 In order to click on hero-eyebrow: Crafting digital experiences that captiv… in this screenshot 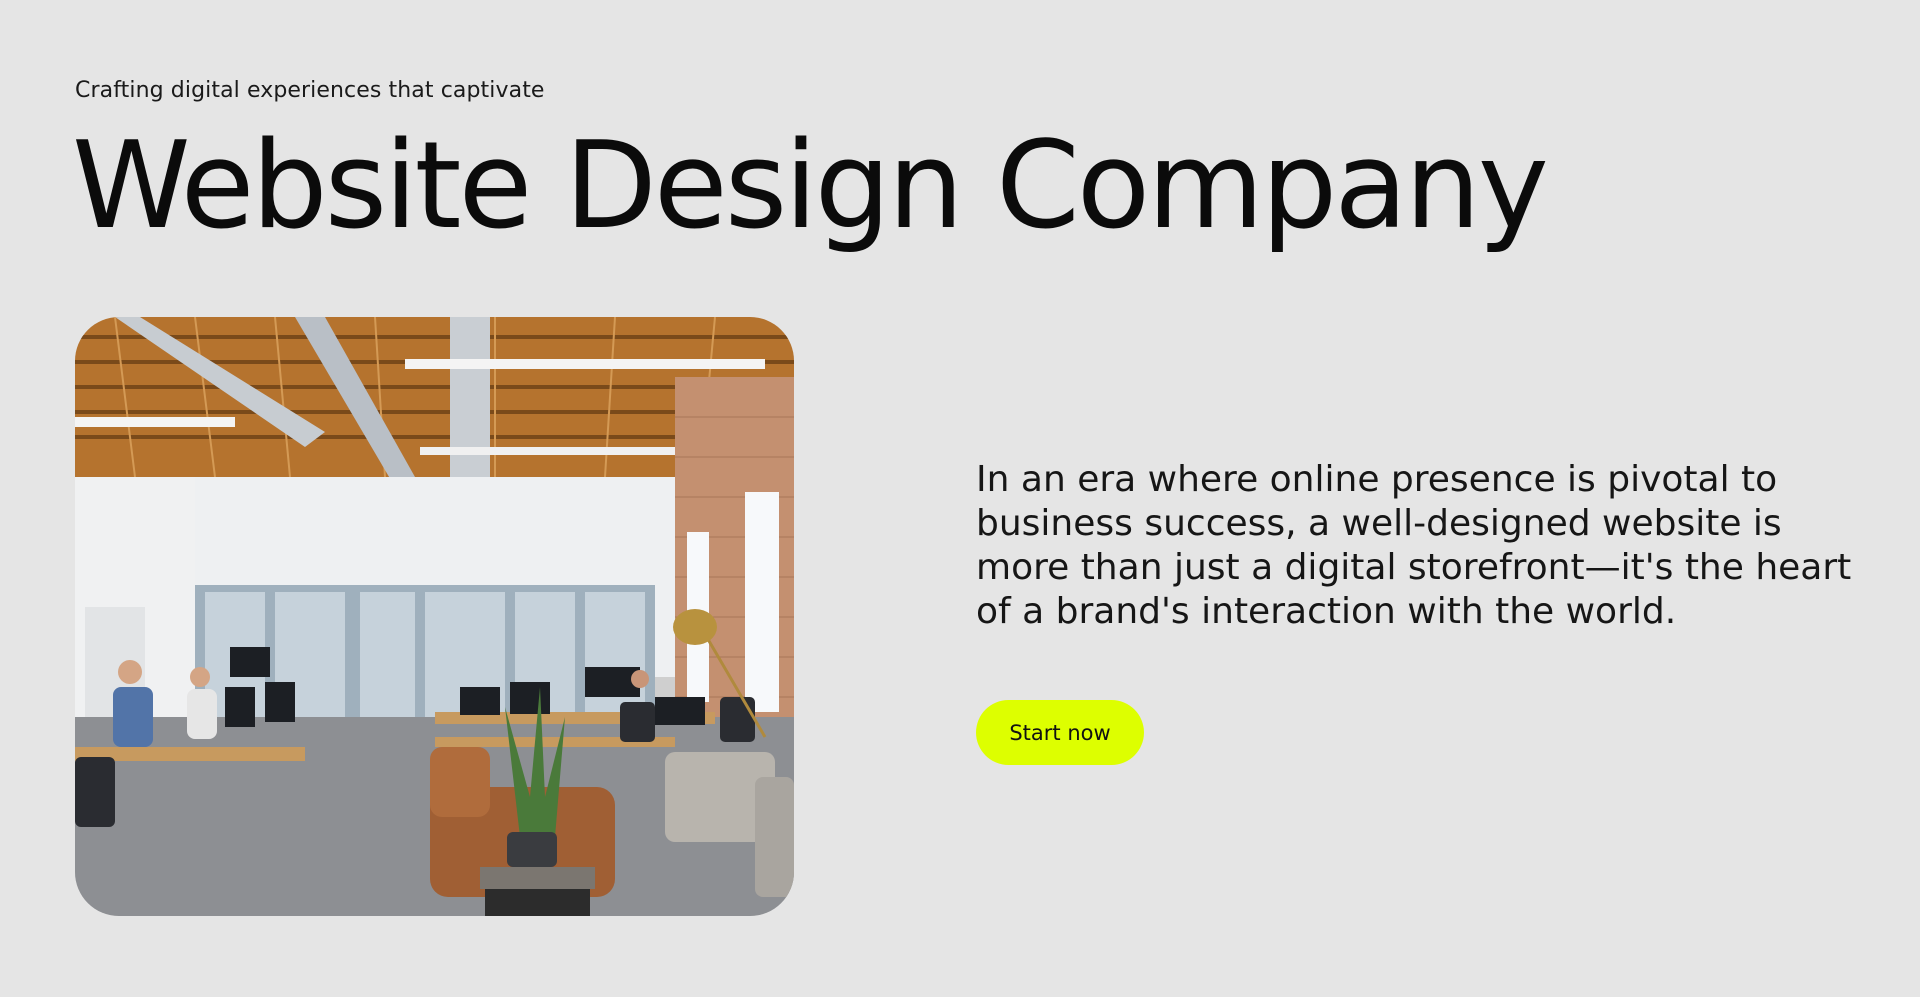, I will do `click(310, 90)`.